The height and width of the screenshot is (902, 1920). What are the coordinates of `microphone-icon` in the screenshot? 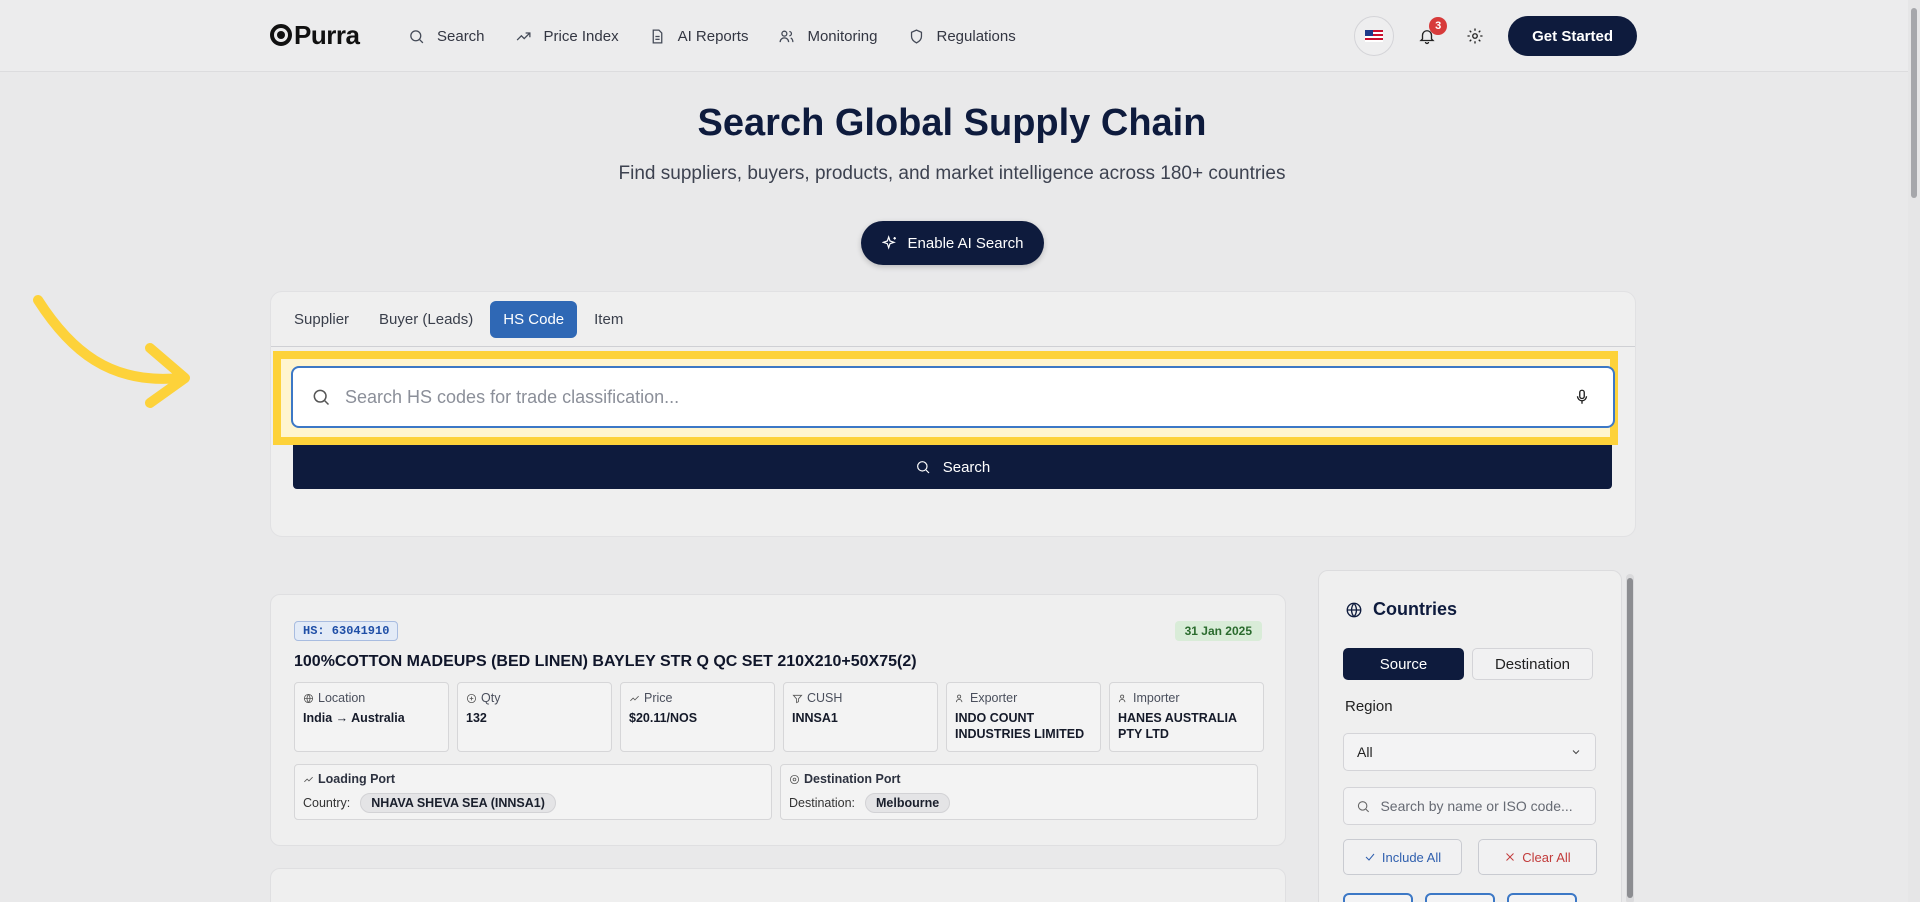 It's located at (1582, 397).